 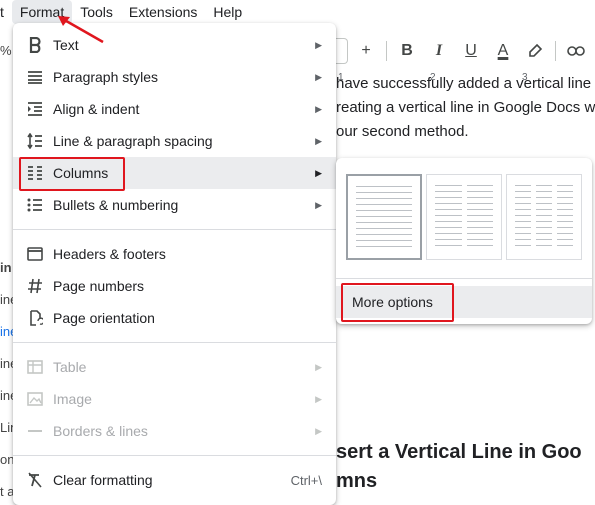 I want to click on menu-item-label: Page numbers, so click(x=99, y=286).